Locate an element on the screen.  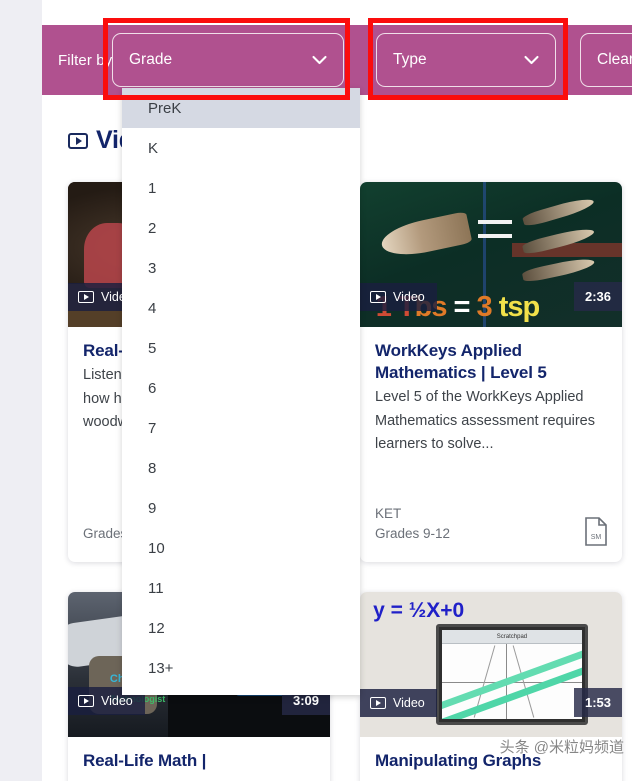
thumbnail-equation: y = ½X+0 is located at coordinates (419, 611).